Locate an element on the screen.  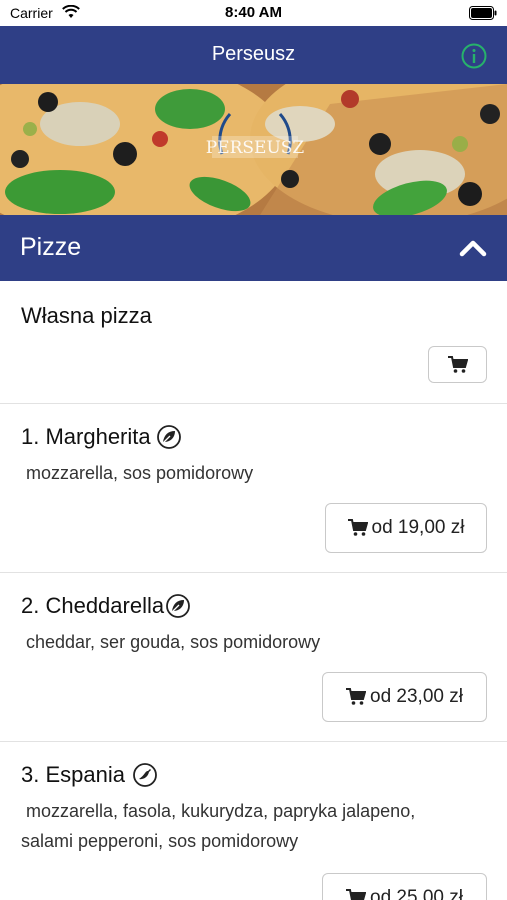
price-label: od 23,00 zł is located at coordinates (416, 696).